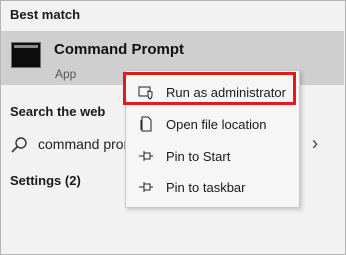 The height and width of the screenshot is (255, 346). What do you see at coordinates (82, 144) in the screenshot?
I see `web-search-query: command prompt` at bounding box center [82, 144].